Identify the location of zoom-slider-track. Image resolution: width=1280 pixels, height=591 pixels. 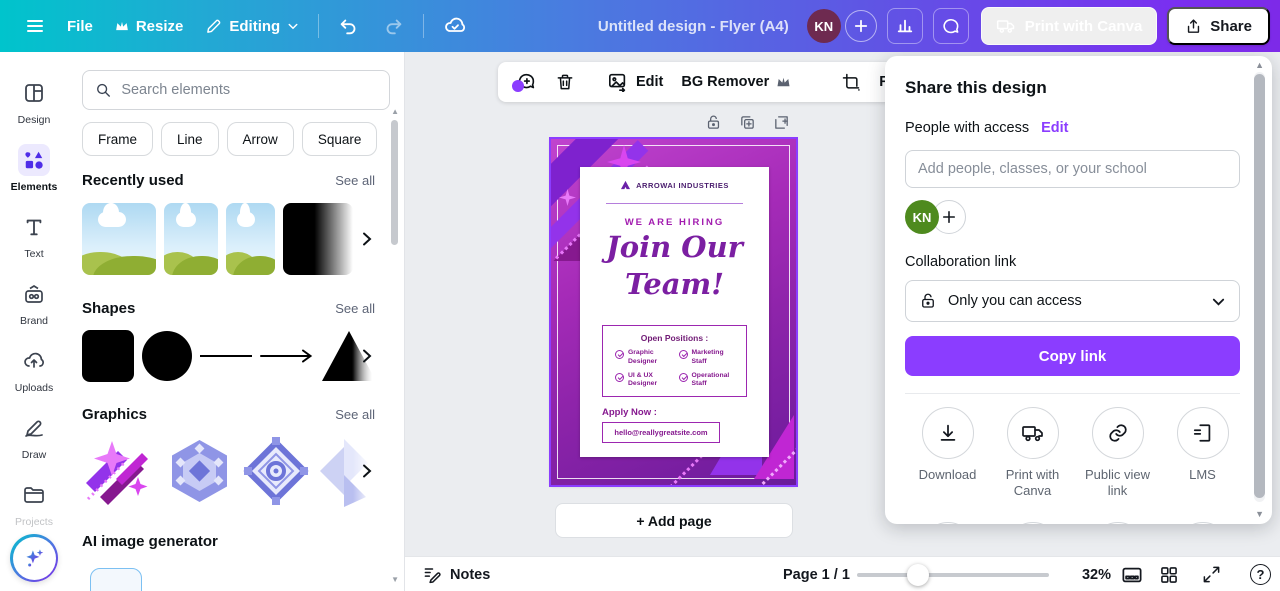
(953, 575).